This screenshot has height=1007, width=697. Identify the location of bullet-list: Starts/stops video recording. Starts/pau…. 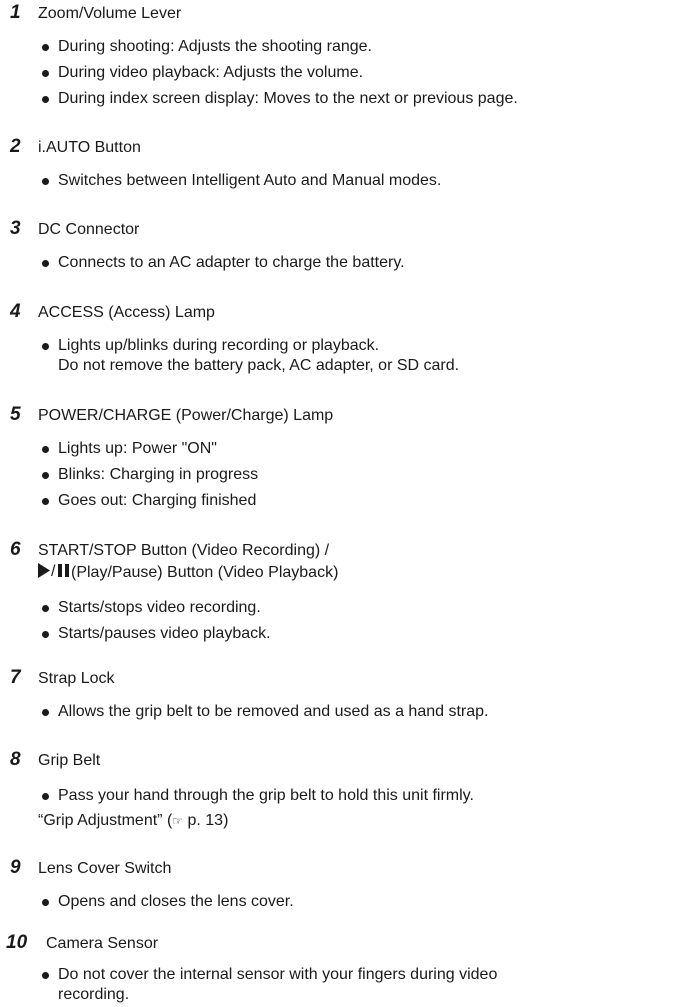
(156, 621).